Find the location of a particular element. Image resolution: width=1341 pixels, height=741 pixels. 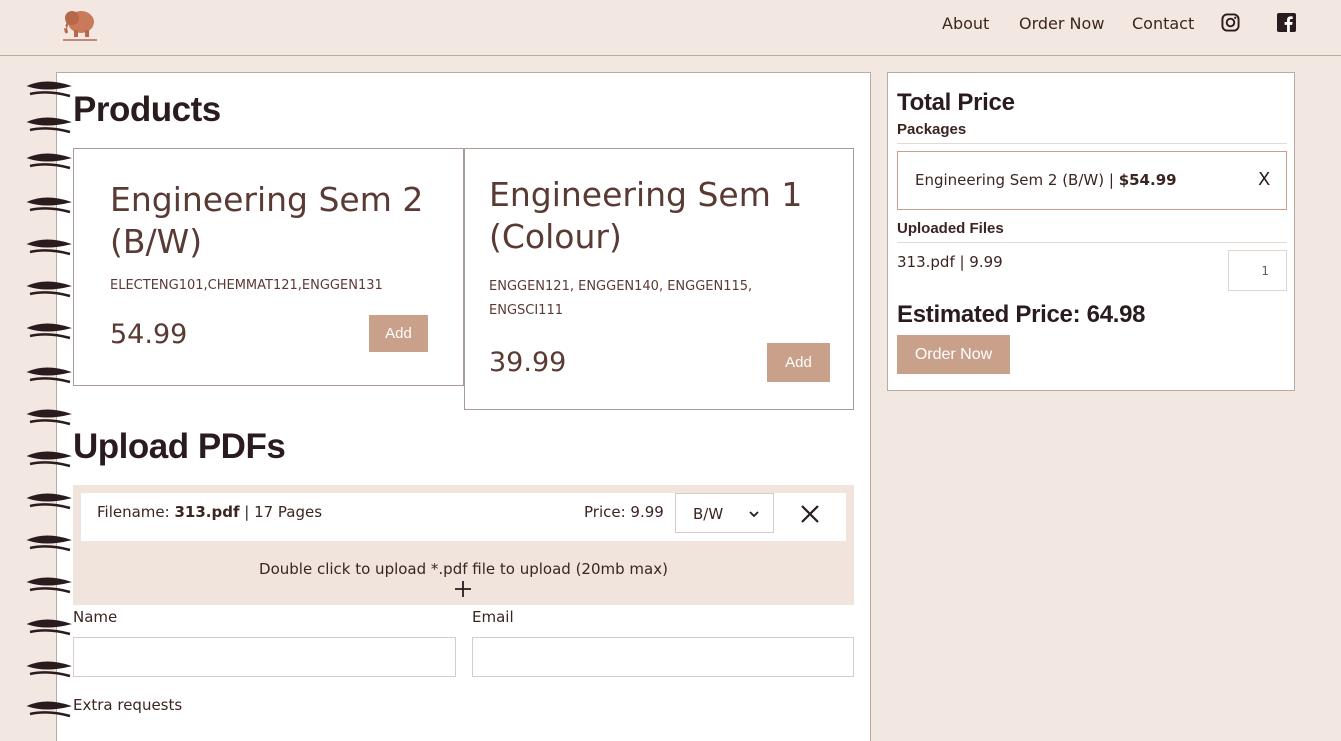

product-price: 54.99 is located at coordinates (149, 334).